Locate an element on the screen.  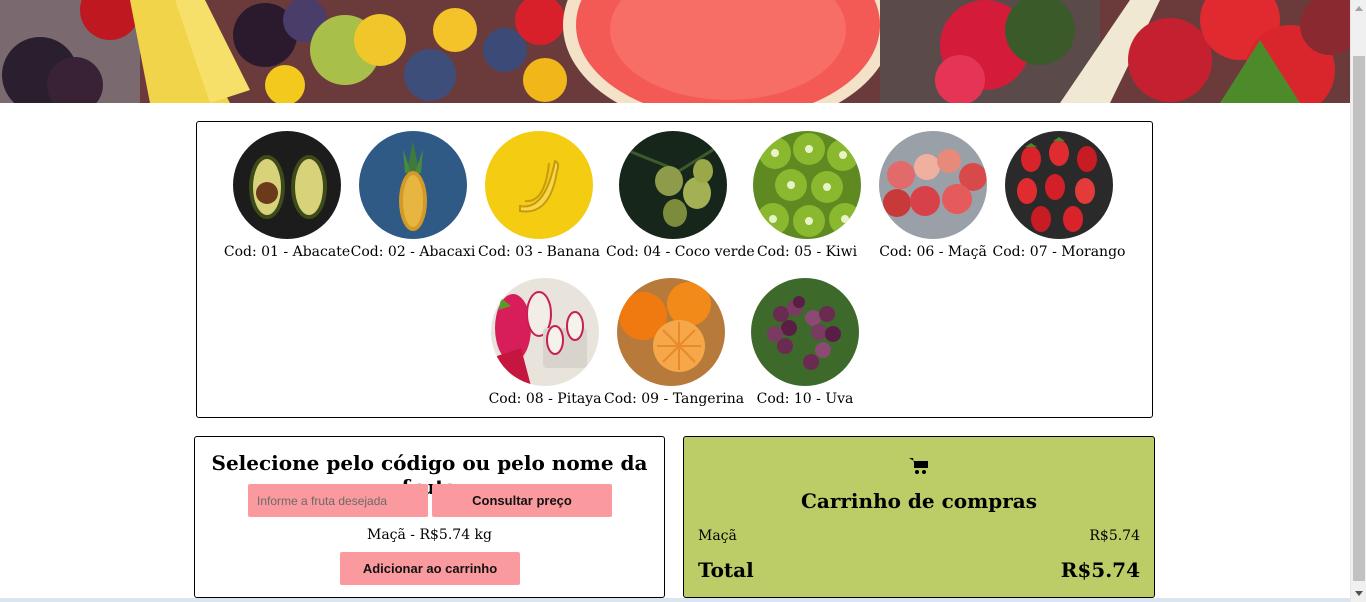
fruit-item-banana: Cod: 03 - Banana is located at coordinates (539, 196).